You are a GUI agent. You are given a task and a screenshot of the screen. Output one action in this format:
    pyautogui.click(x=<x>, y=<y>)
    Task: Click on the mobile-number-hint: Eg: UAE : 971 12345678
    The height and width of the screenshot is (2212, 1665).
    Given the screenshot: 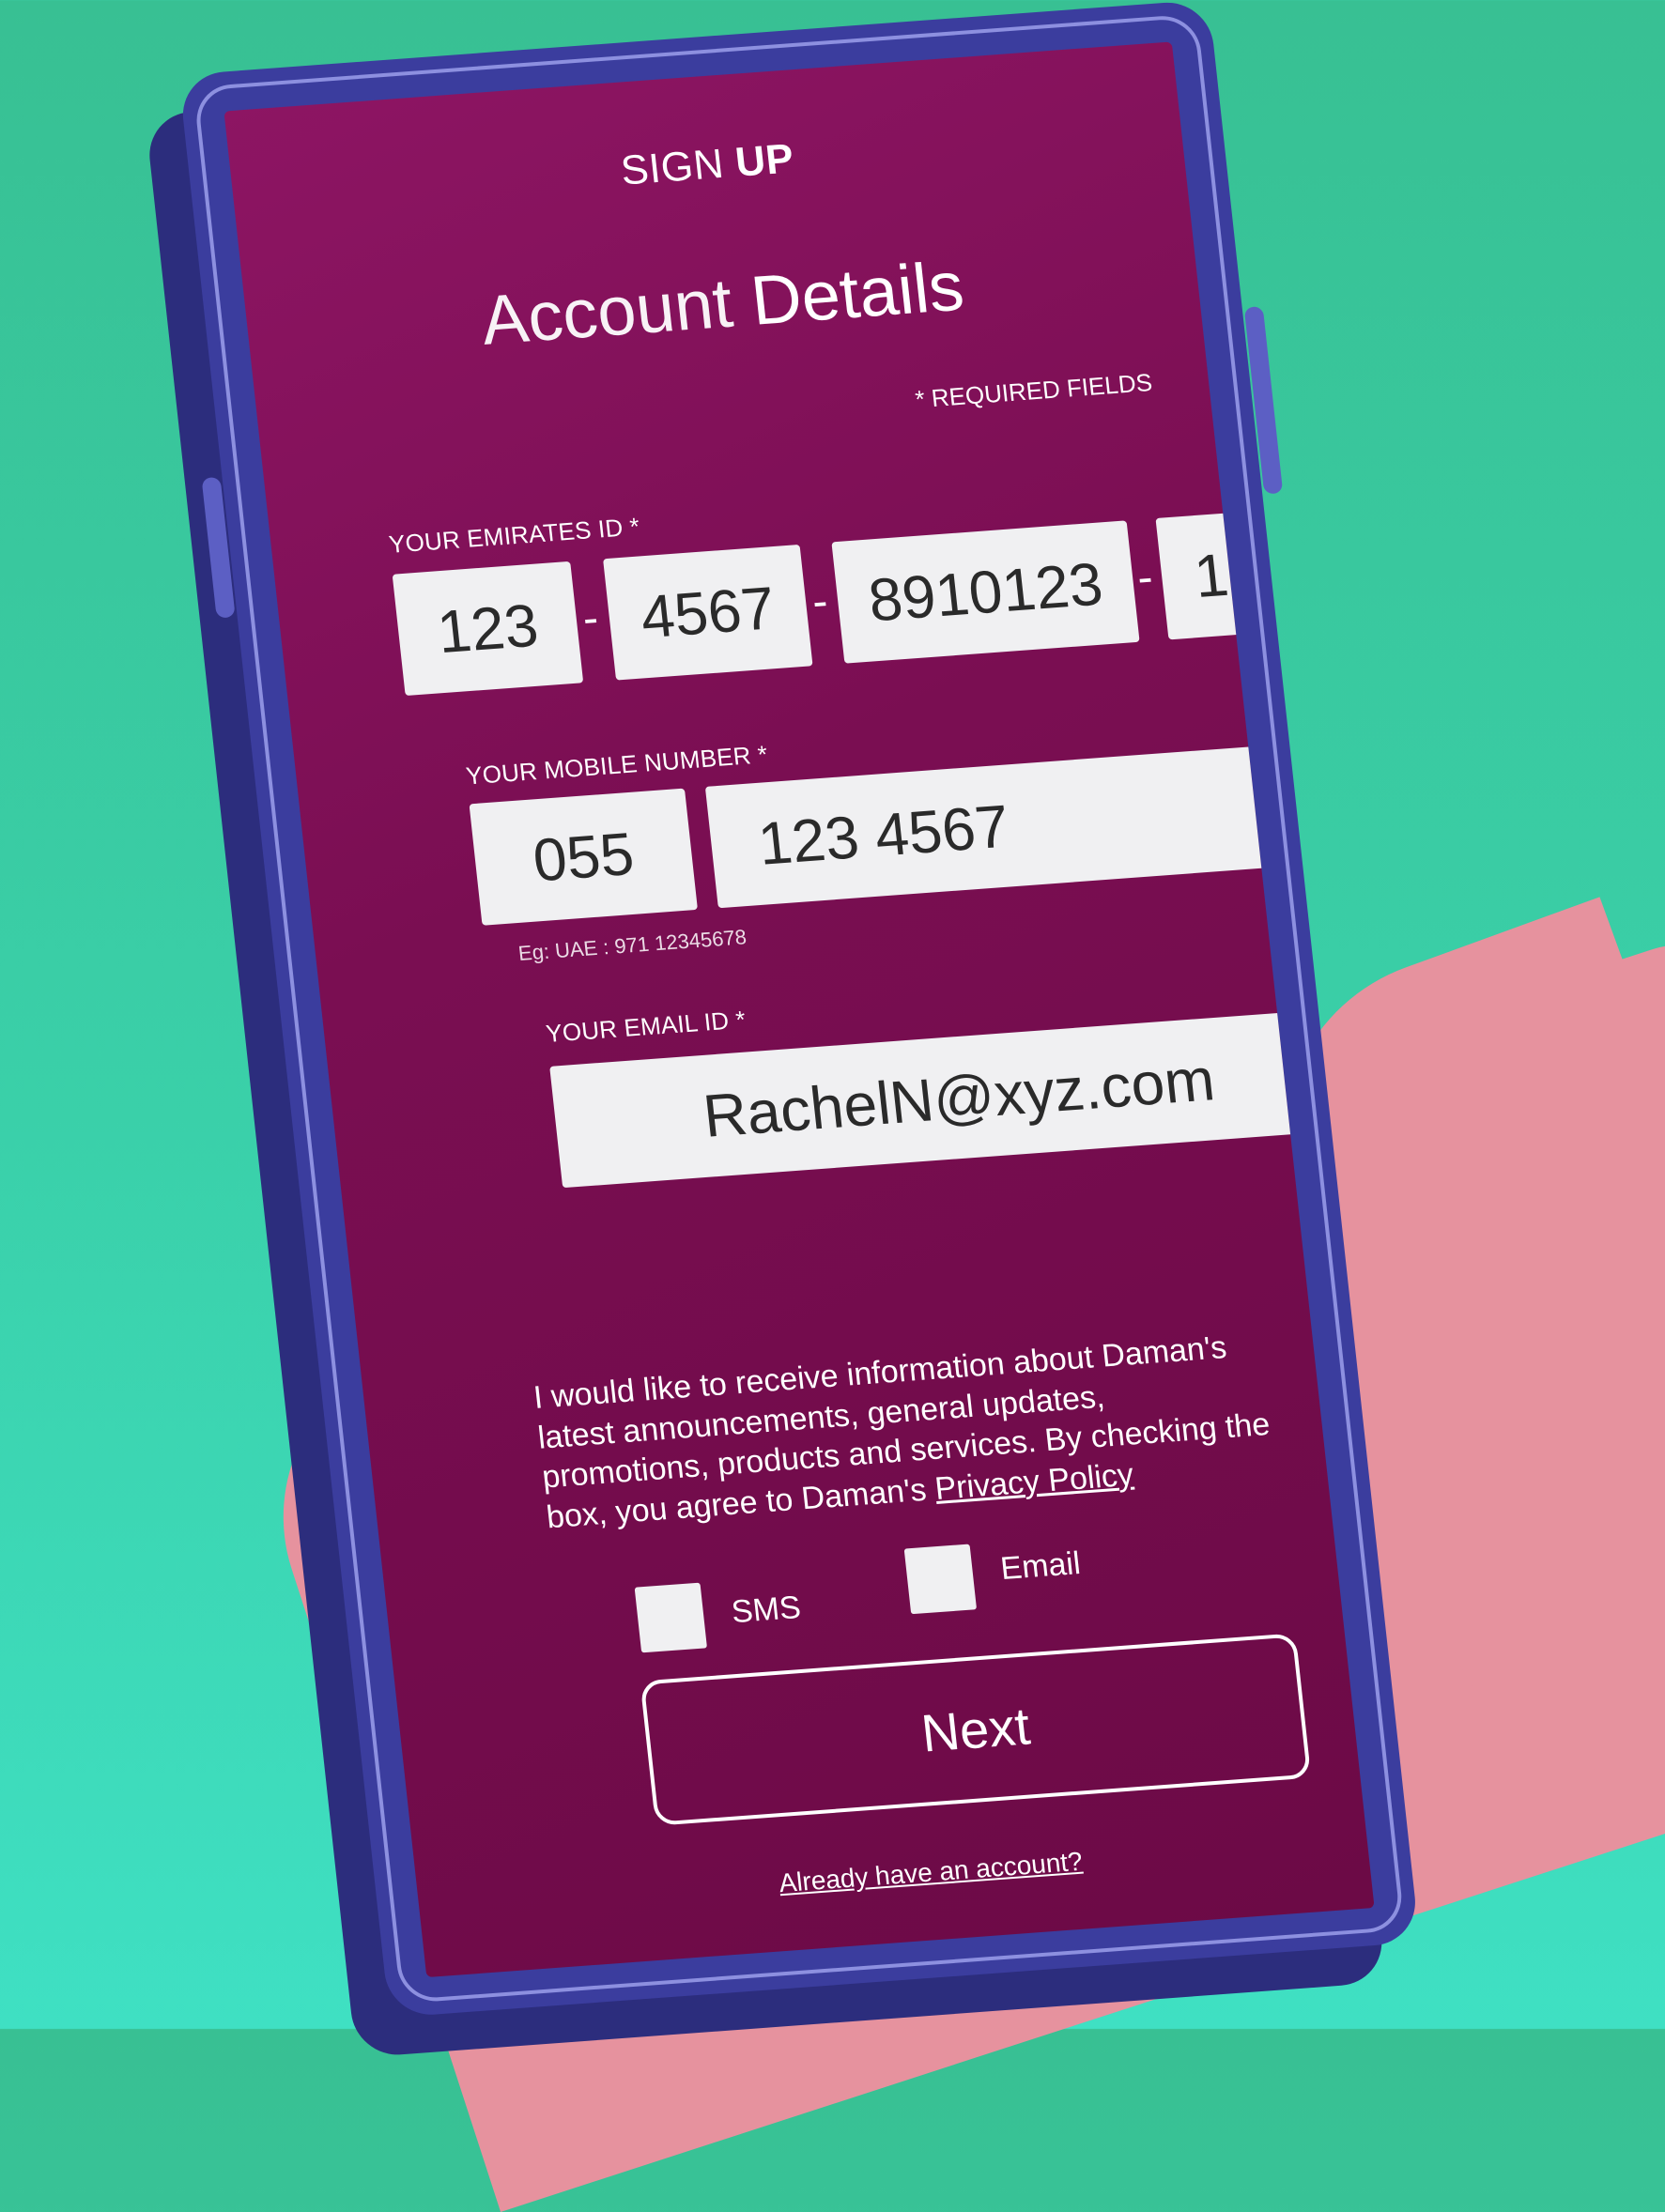 What is the action you would take?
    pyautogui.click(x=632, y=945)
    